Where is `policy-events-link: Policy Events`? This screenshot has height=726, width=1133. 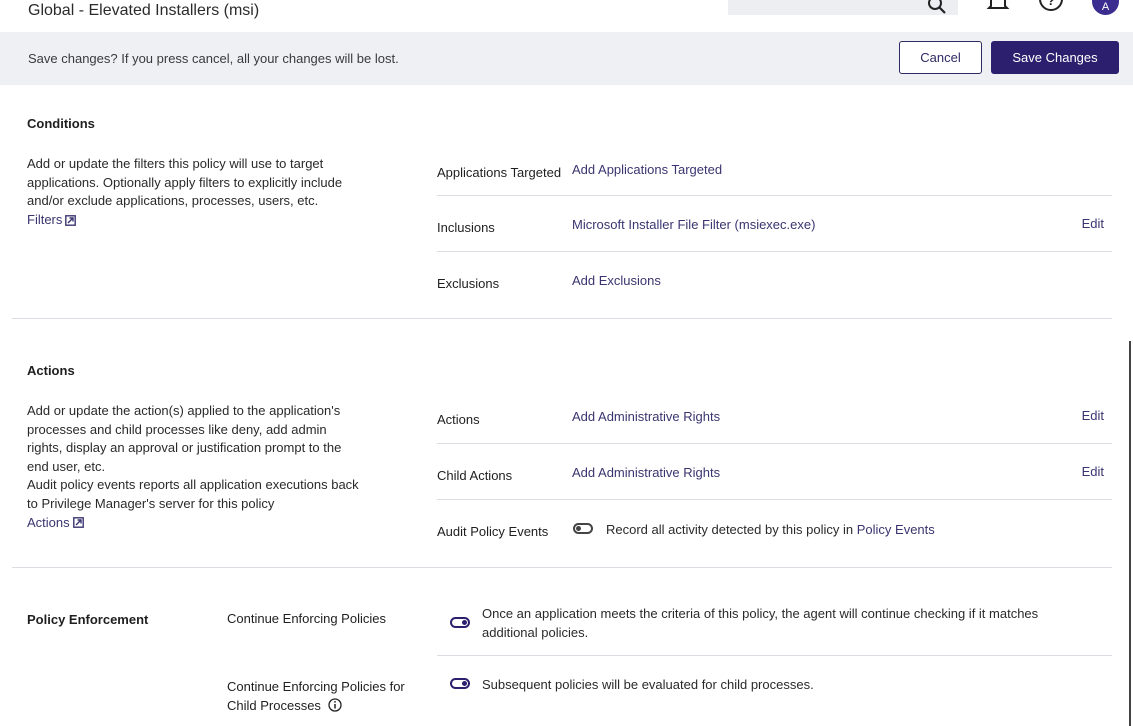
policy-events-link: Policy Events is located at coordinates (896, 529).